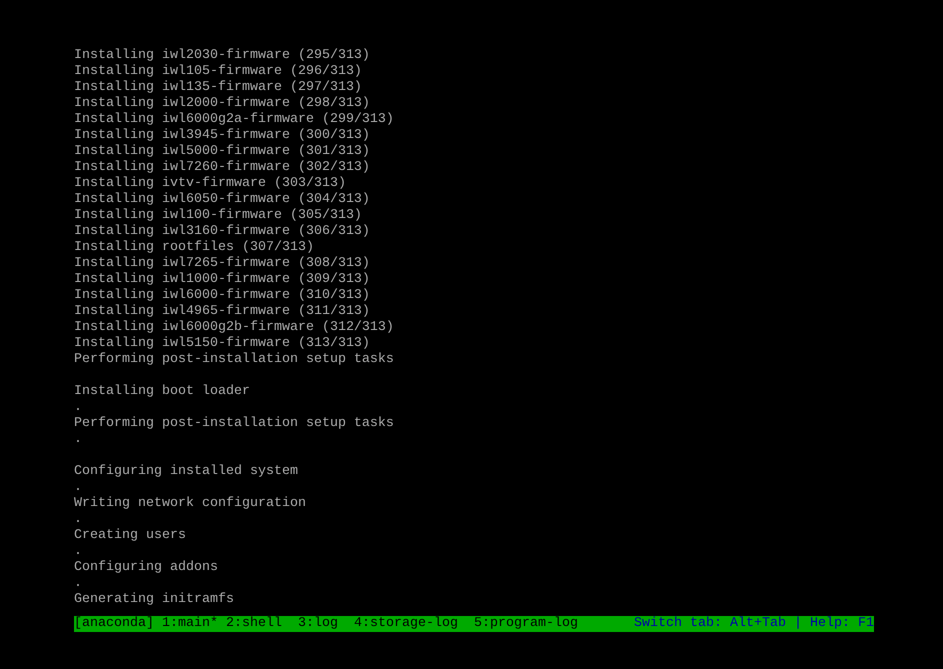  I want to click on console-line: Installing rootfiles (307/313), so click(194, 248).